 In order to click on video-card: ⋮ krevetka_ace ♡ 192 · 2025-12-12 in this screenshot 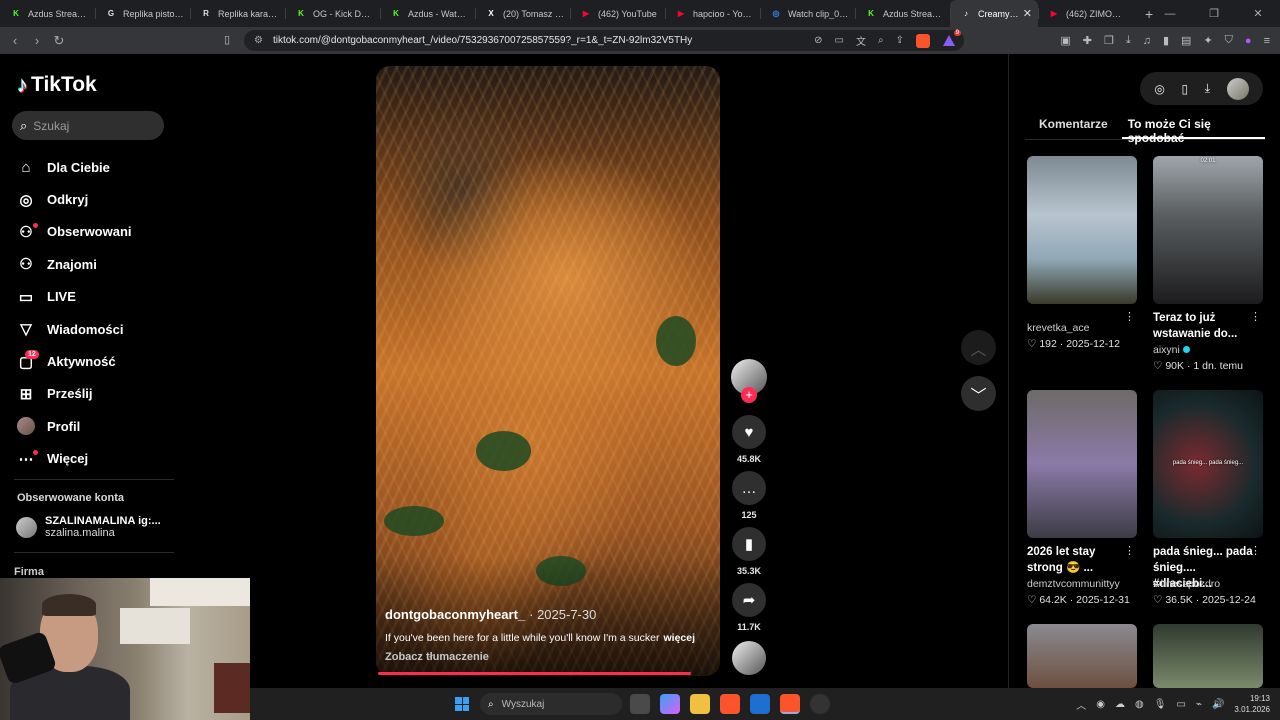, I will do `click(1082, 253)`.